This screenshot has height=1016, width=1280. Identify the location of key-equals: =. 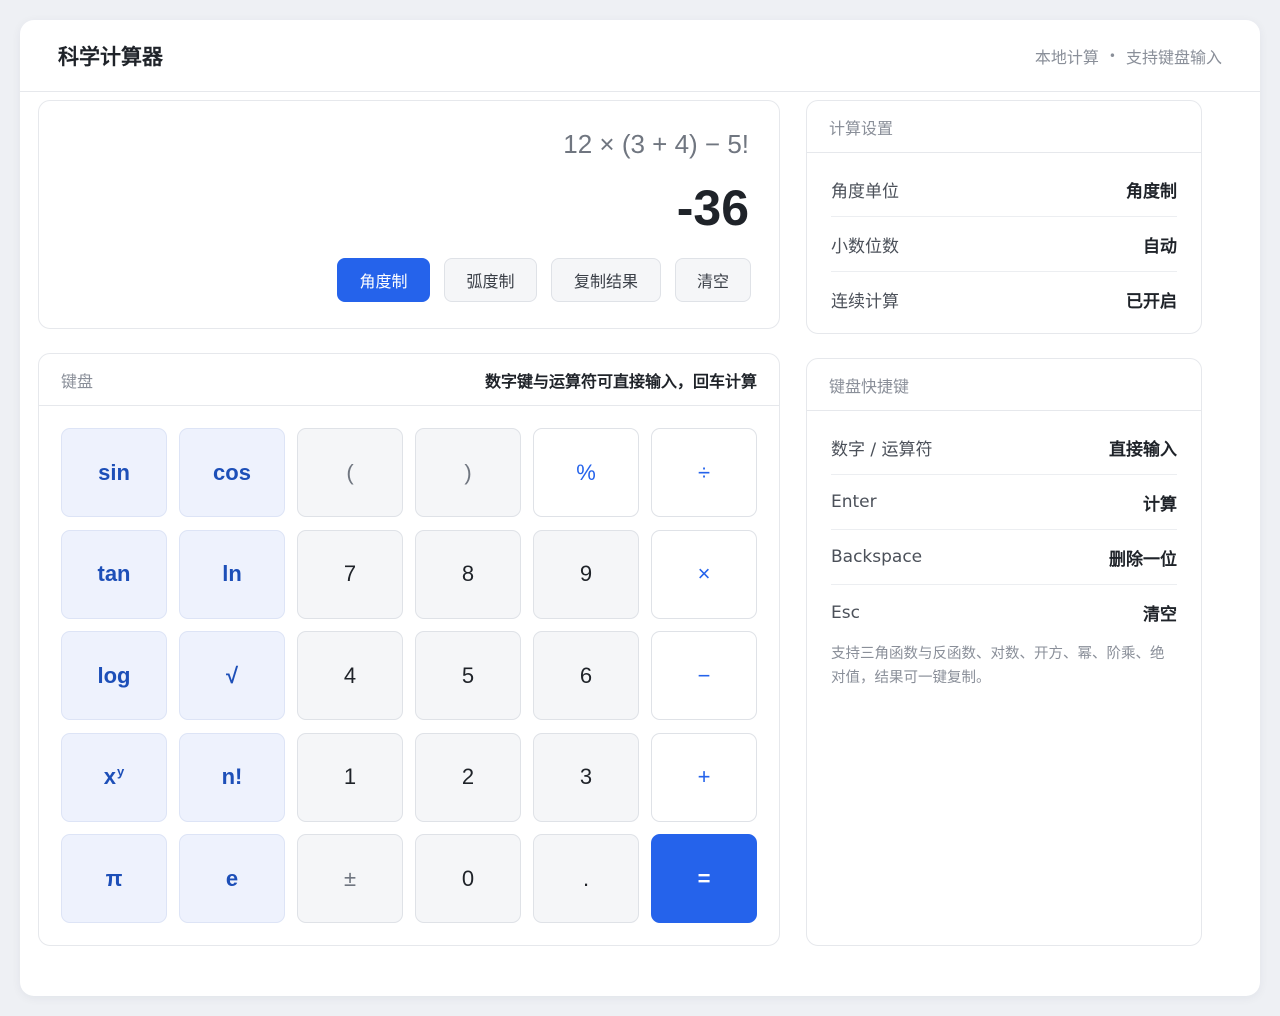
(704, 878).